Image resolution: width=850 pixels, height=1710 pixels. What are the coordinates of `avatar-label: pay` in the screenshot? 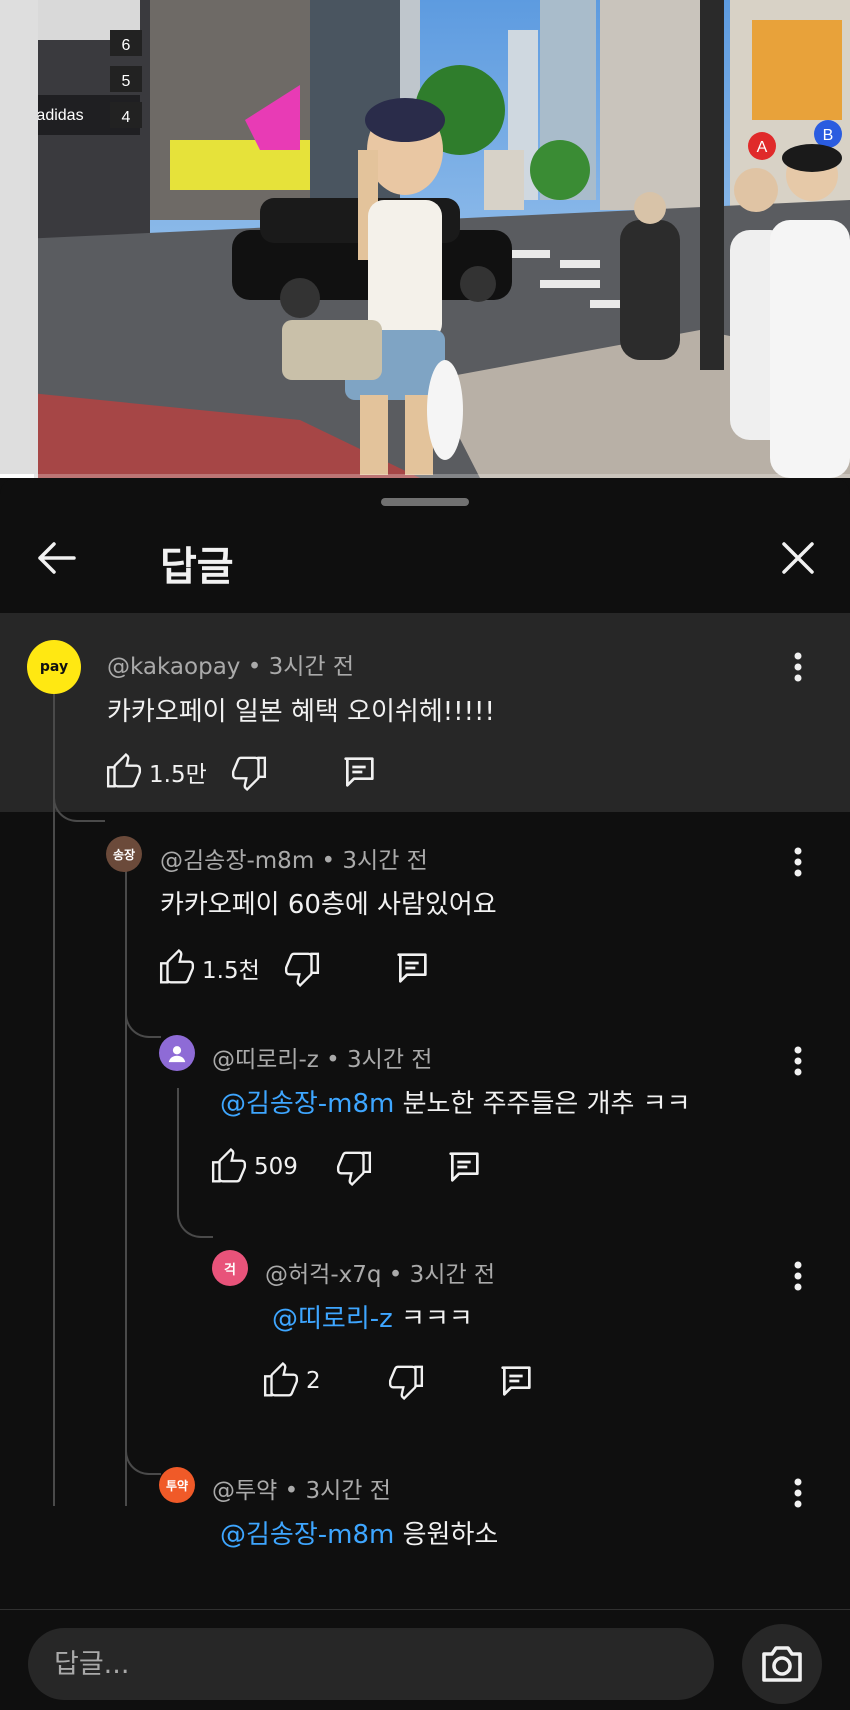 It's located at (54, 667).